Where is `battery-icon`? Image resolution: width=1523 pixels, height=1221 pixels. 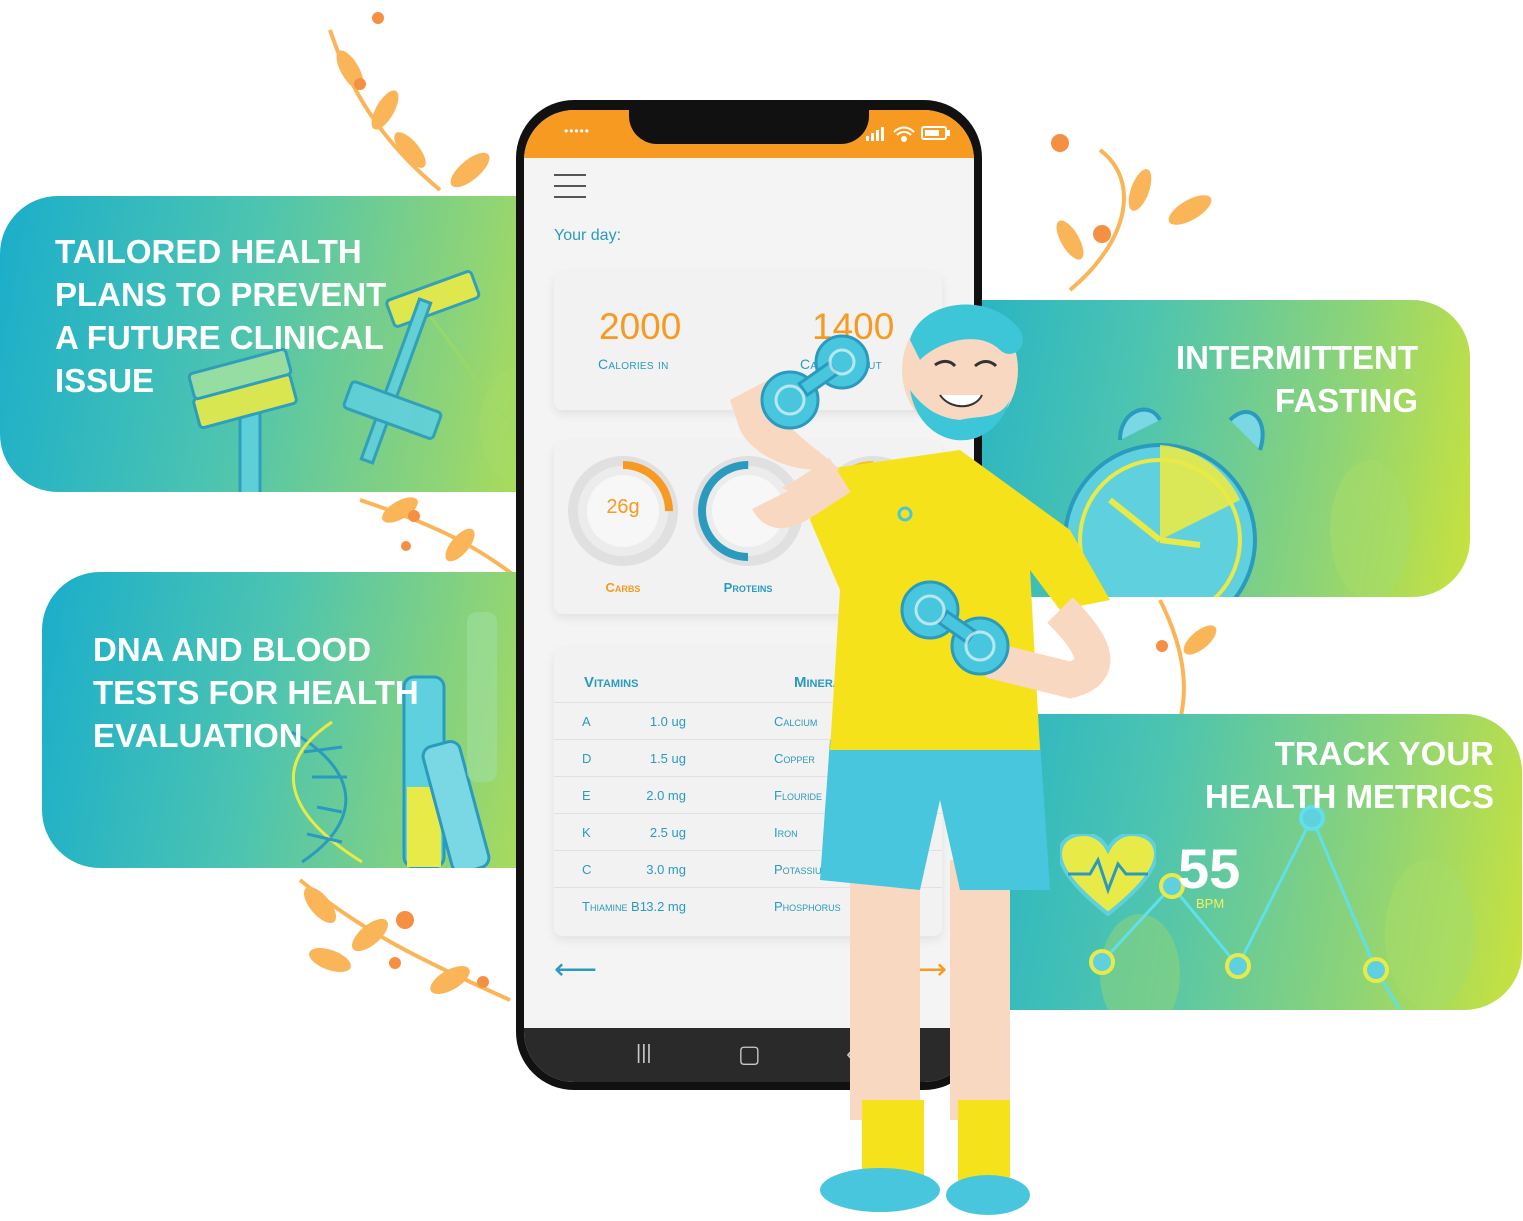
battery-icon is located at coordinates (935, 133).